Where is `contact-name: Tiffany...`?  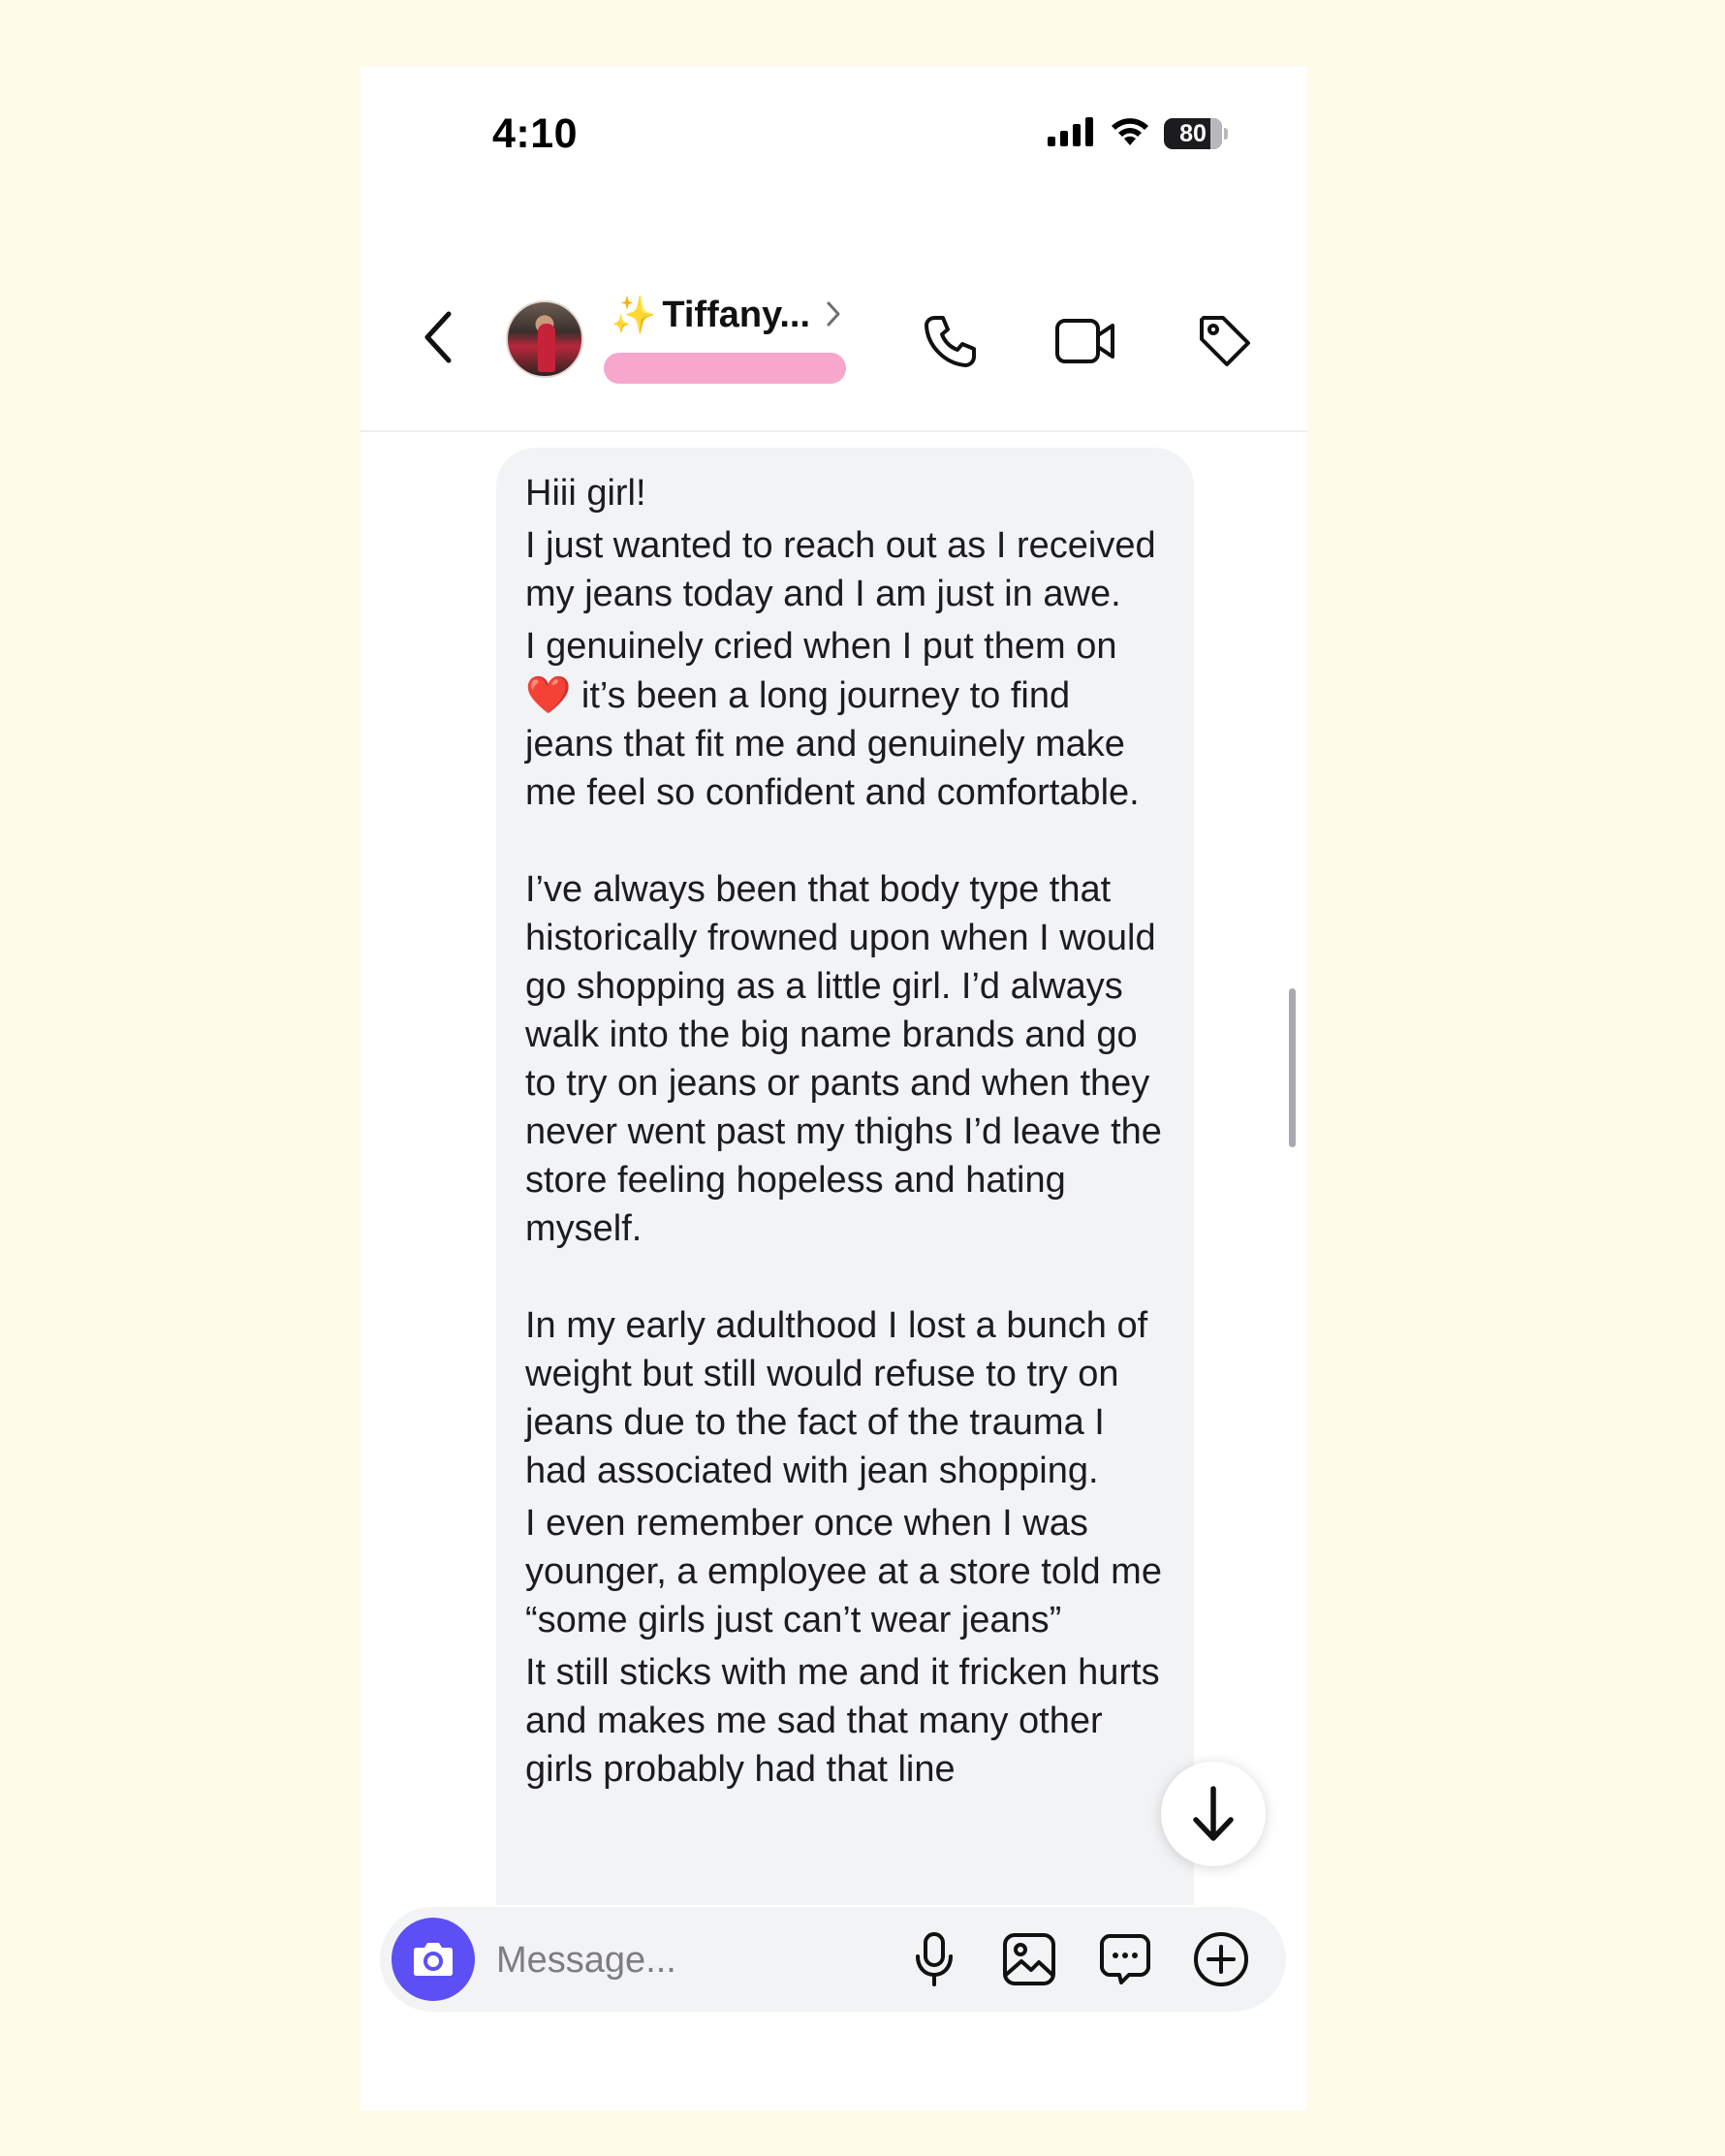 contact-name: Tiffany... is located at coordinates (736, 315).